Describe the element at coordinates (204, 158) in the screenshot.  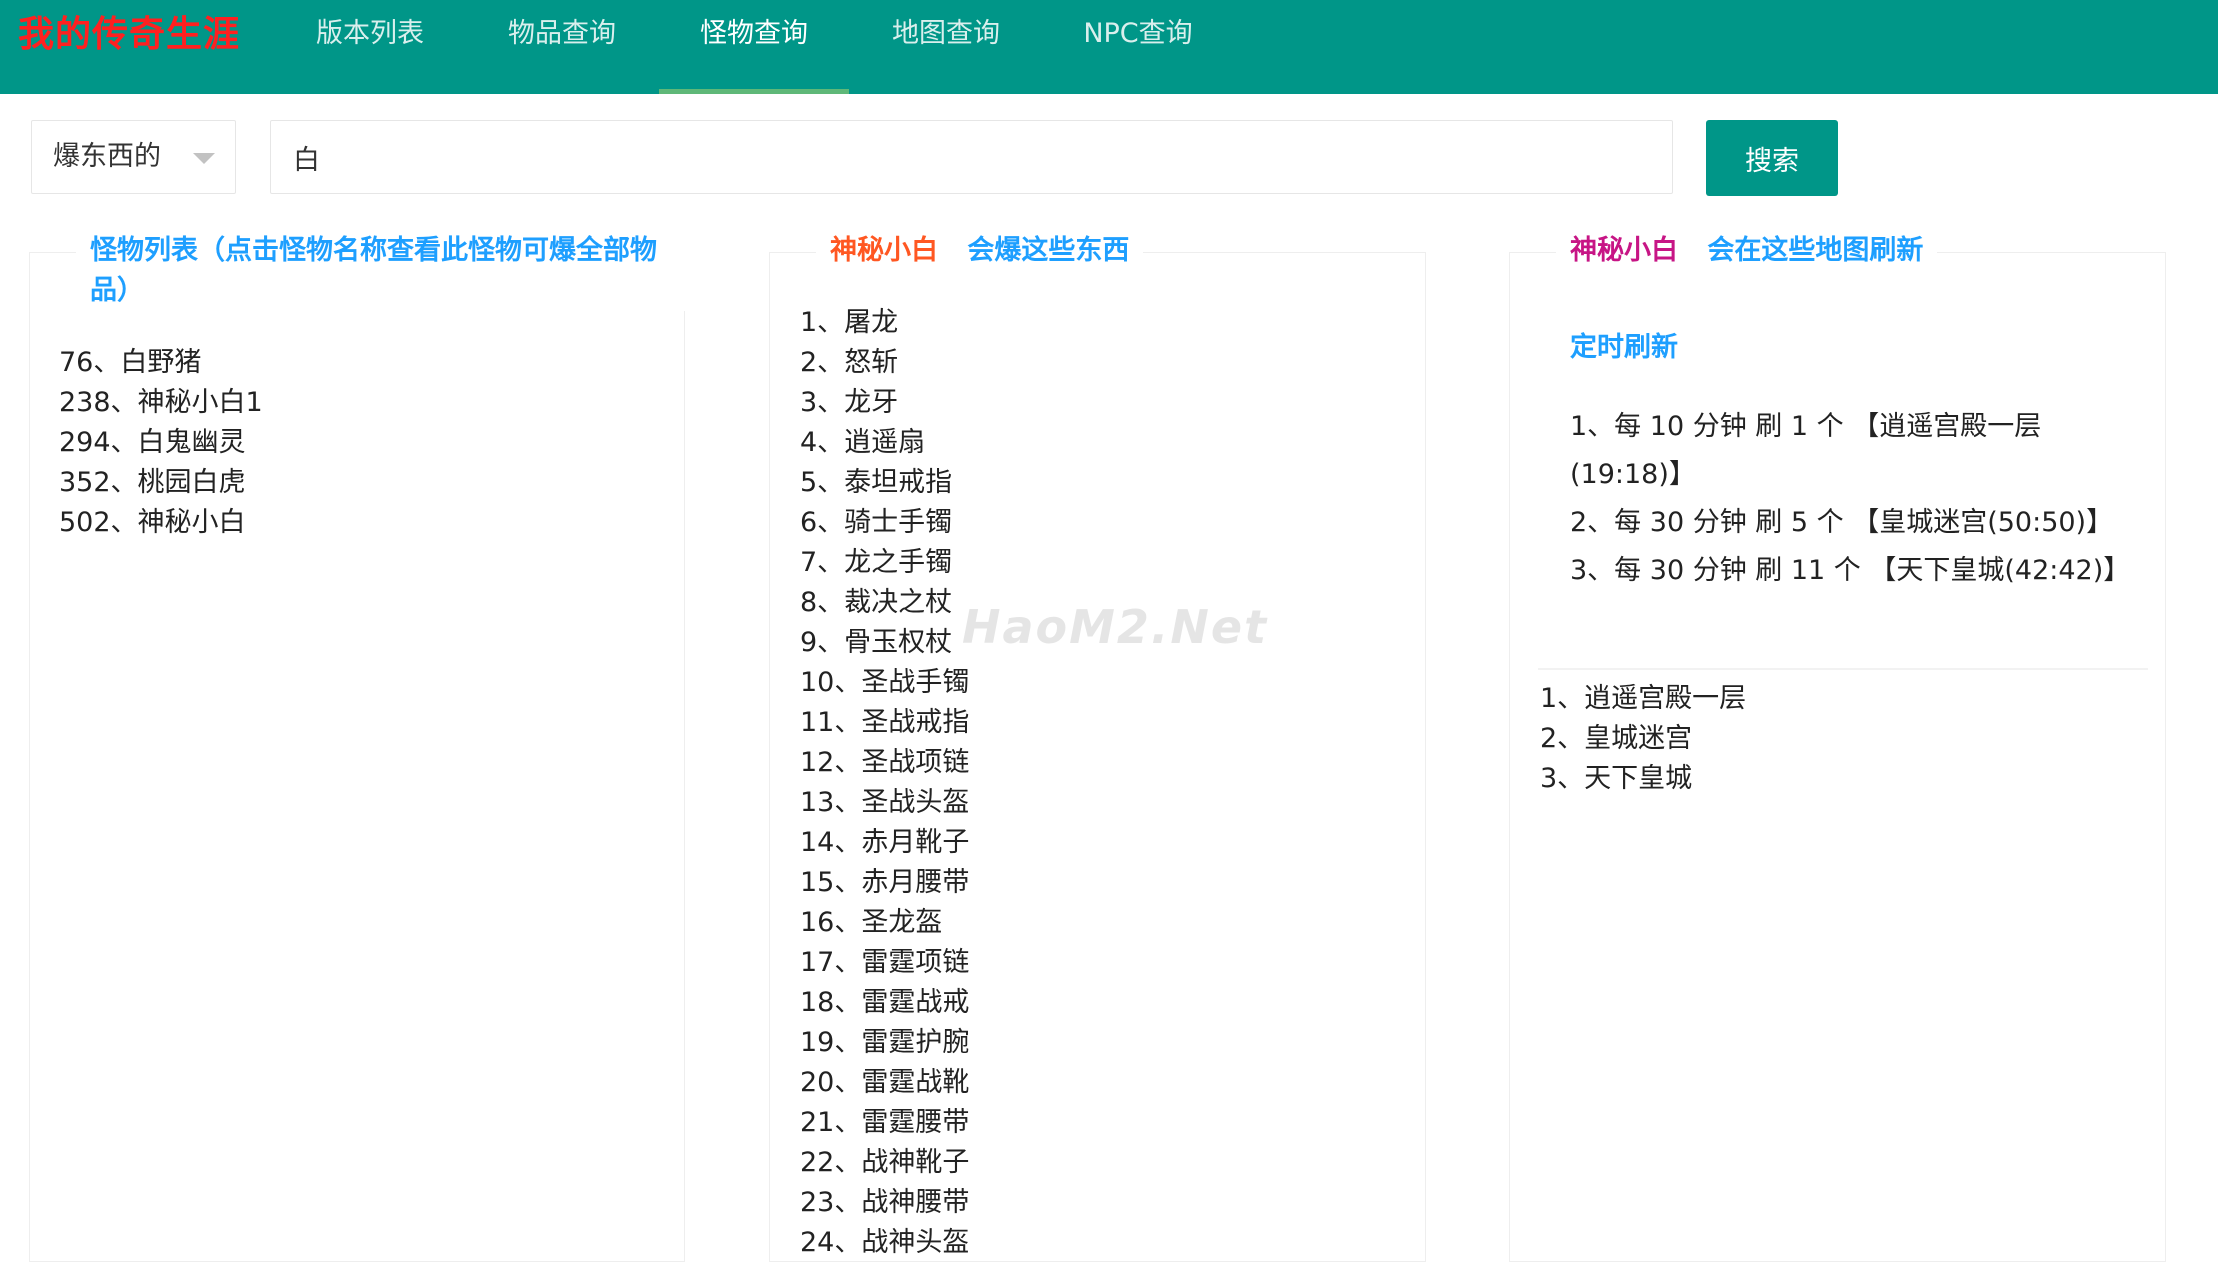
I see `chevron-down-icon` at that location.